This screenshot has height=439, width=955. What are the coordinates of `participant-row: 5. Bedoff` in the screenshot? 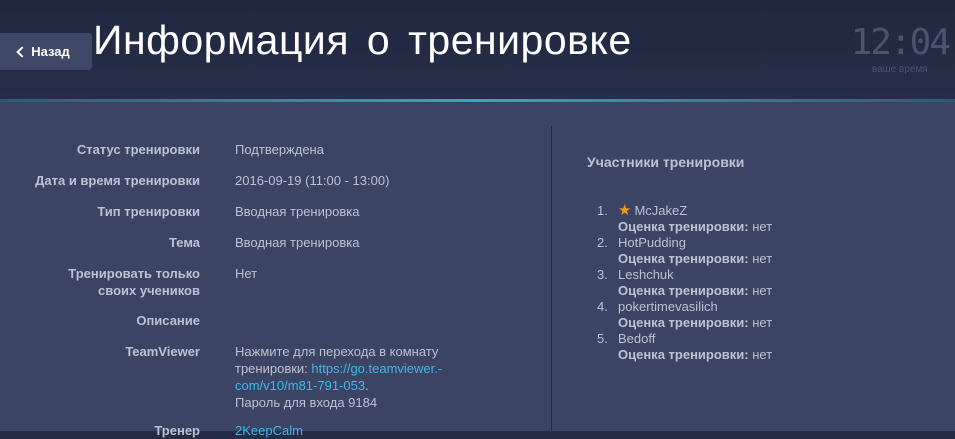 It's located at (684, 339).